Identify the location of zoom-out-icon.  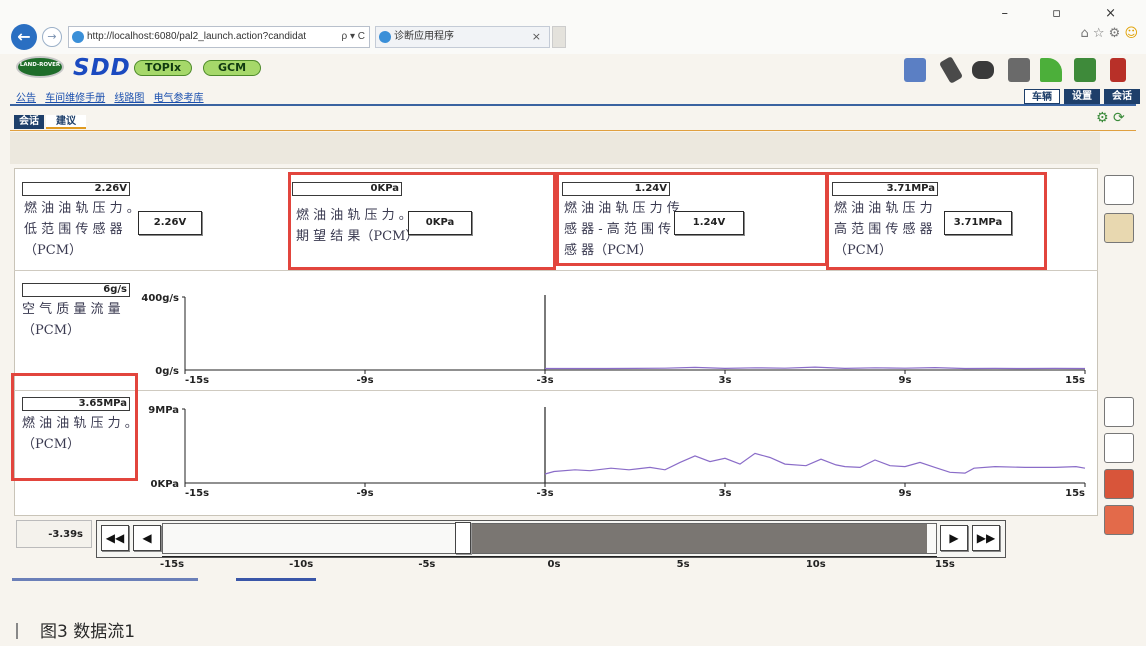
(1119, 448).